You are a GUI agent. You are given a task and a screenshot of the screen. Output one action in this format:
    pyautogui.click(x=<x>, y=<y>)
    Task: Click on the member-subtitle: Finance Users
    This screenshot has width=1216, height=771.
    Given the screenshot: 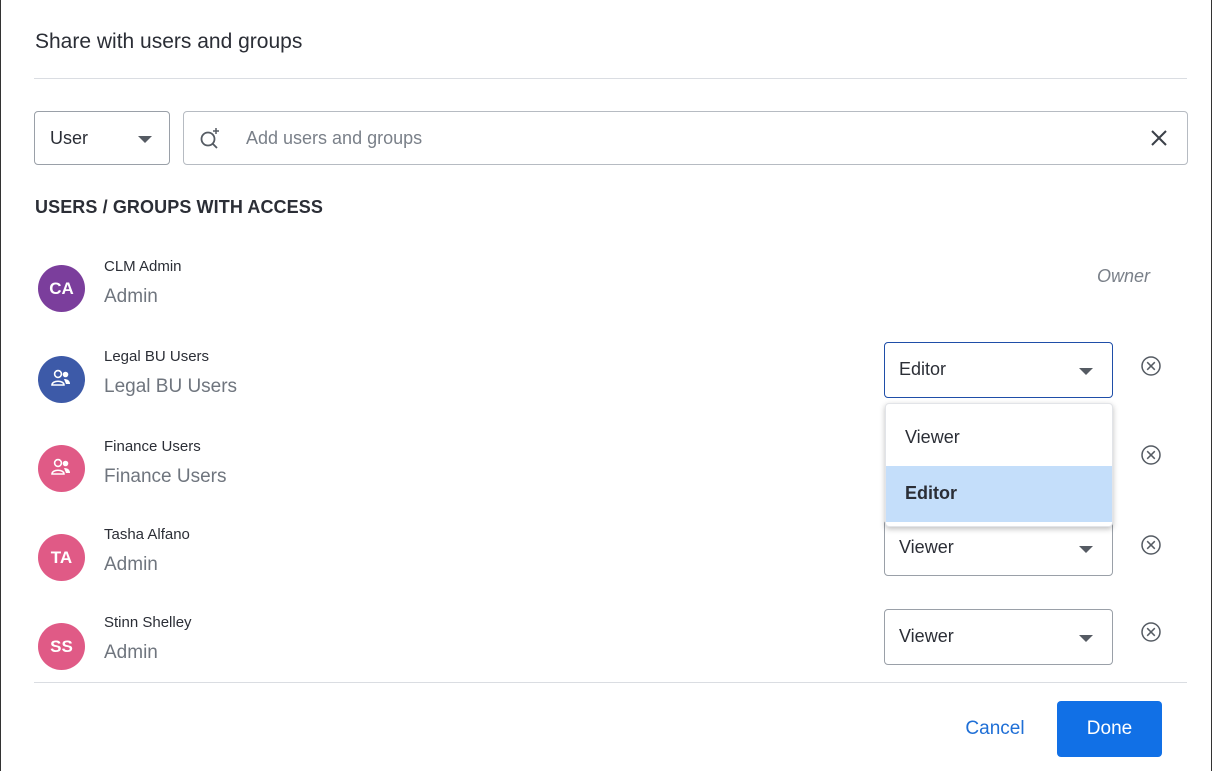 What is the action you would take?
    pyautogui.click(x=165, y=476)
    